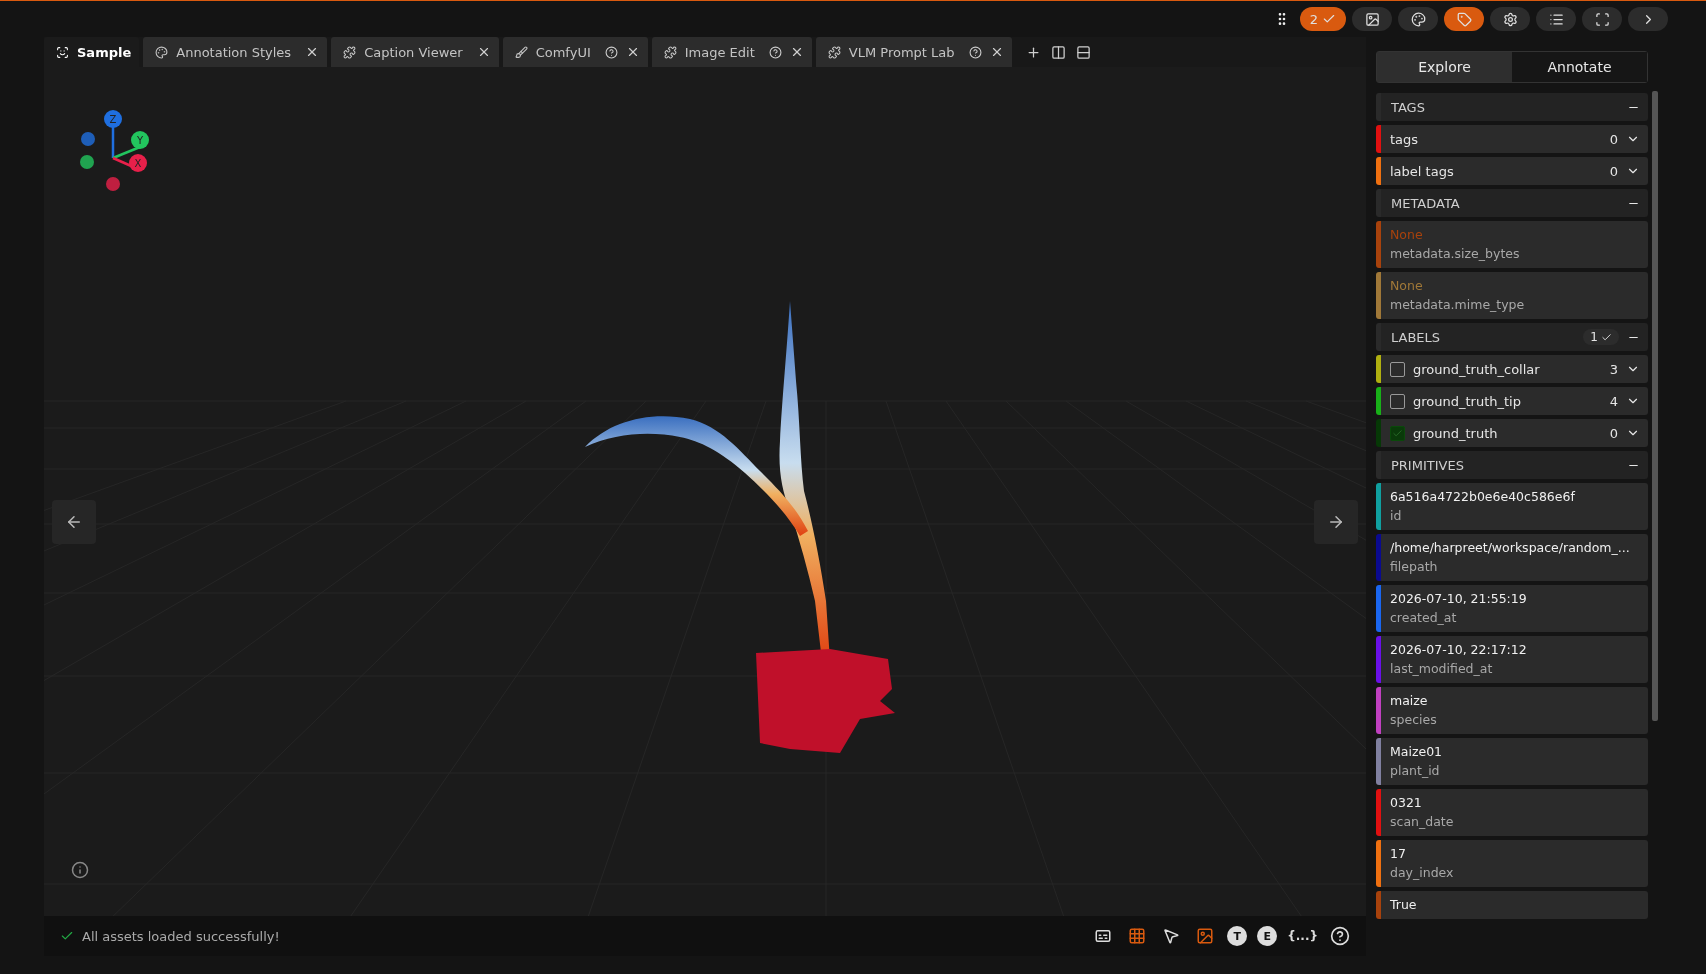 The image size is (1706, 974). What do you see at coordinates (1083, 52) in the screenshot?
I see `split-rows-icon` at bounding box center [1083, 52].